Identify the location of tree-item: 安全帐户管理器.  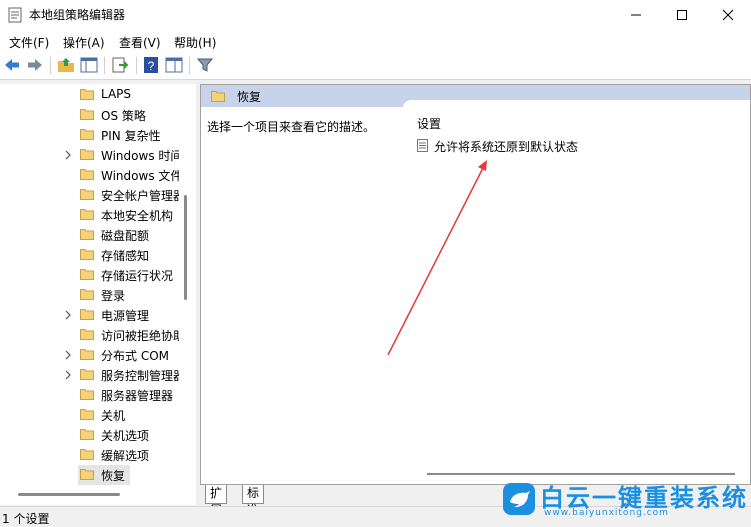
(90, 195).